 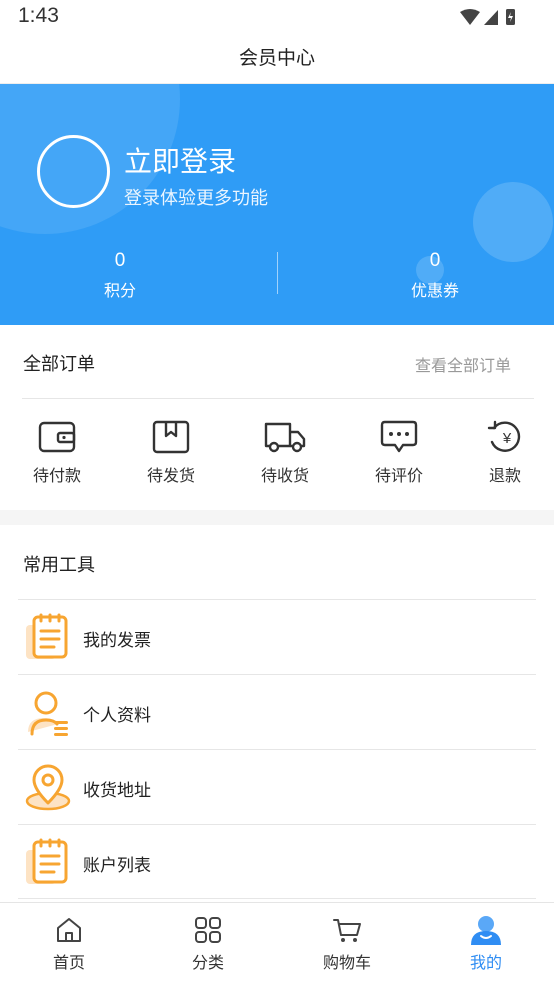 What do you see at coordinates (504, 475) in the screenshot?
I see `order-label: 退款` at bounding box center [504, 475].